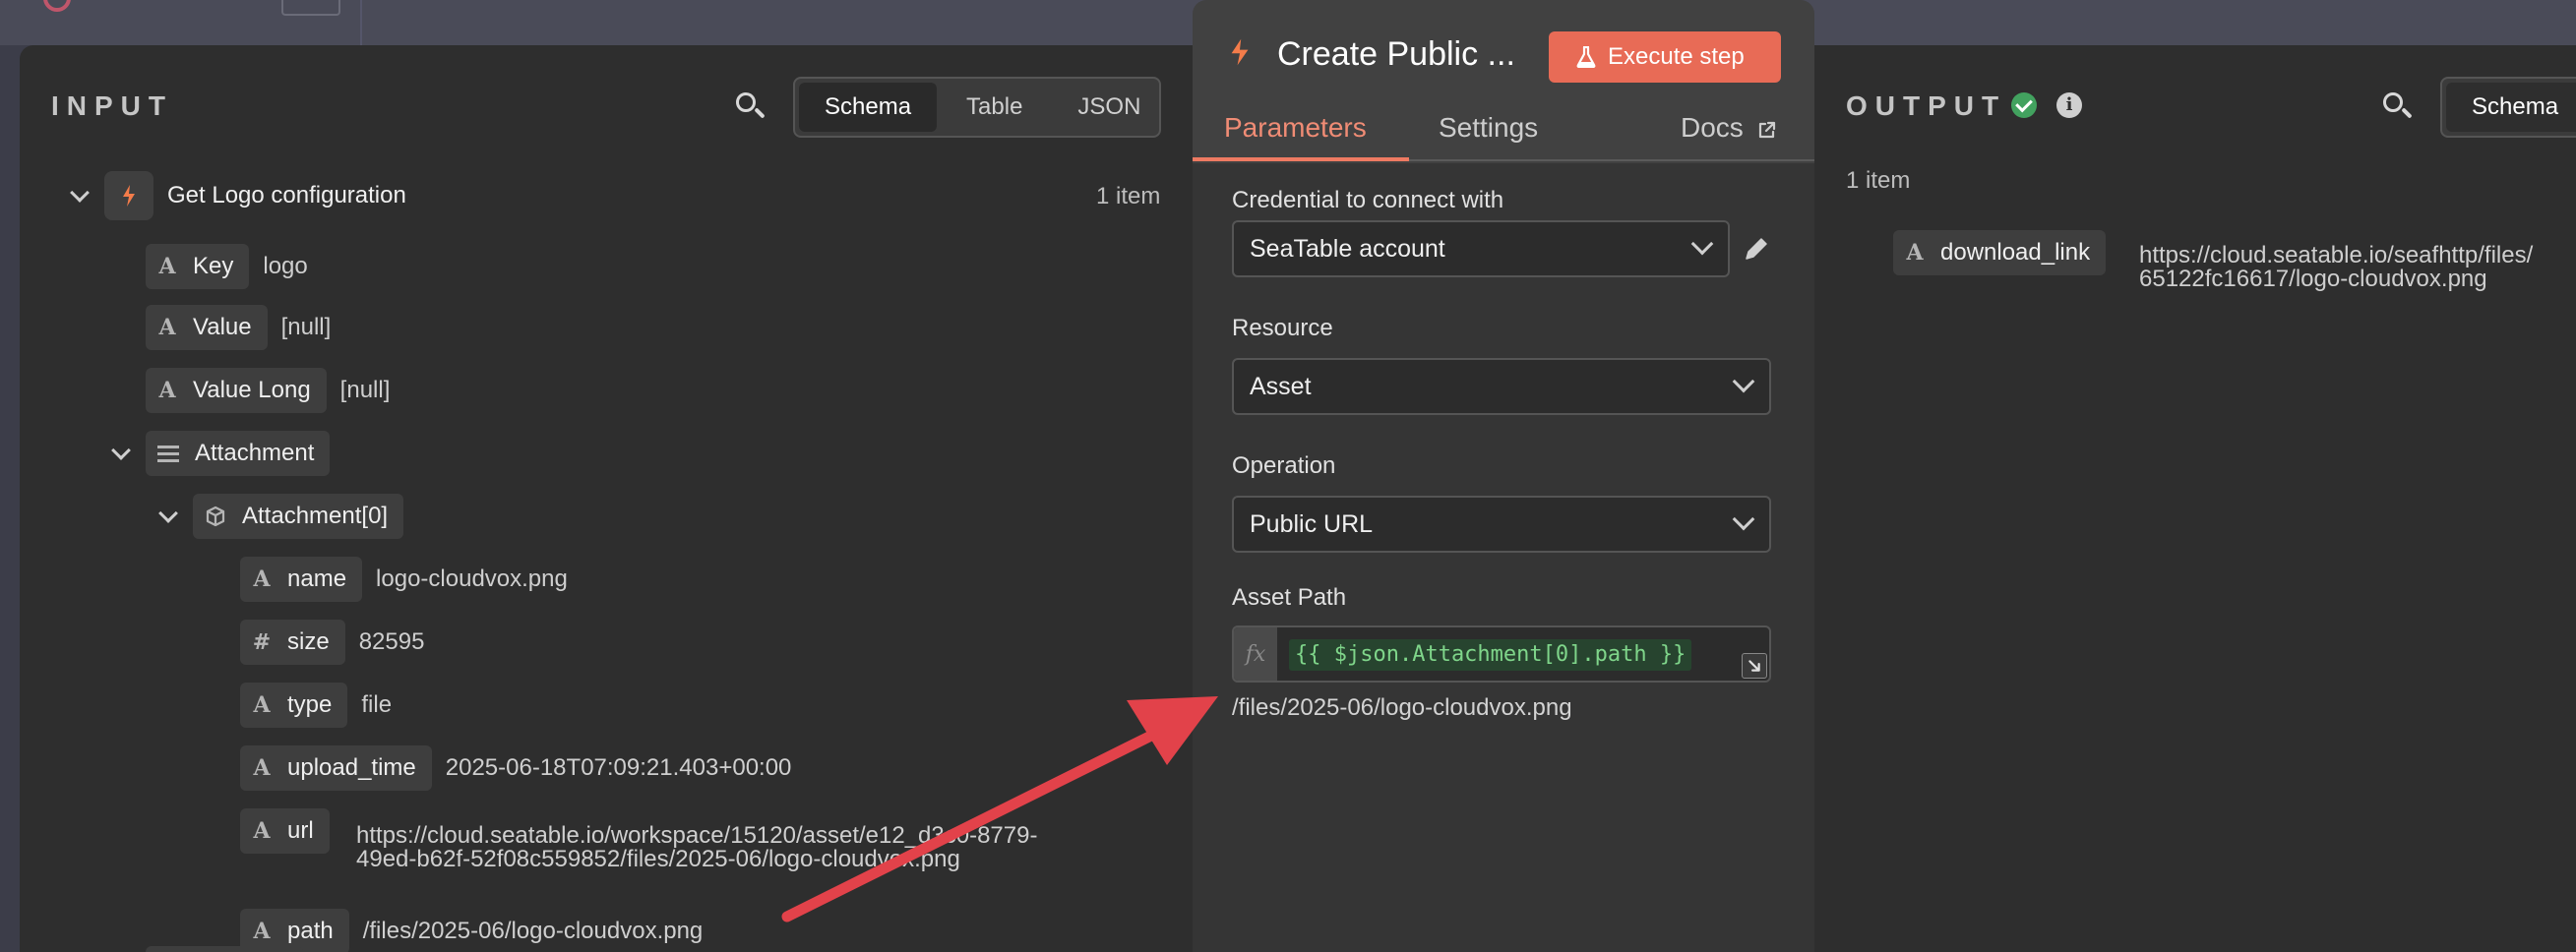  Describe the element at coordinates (1754, 666) in the screenshot. I see `expand-editor-icon` at that location.